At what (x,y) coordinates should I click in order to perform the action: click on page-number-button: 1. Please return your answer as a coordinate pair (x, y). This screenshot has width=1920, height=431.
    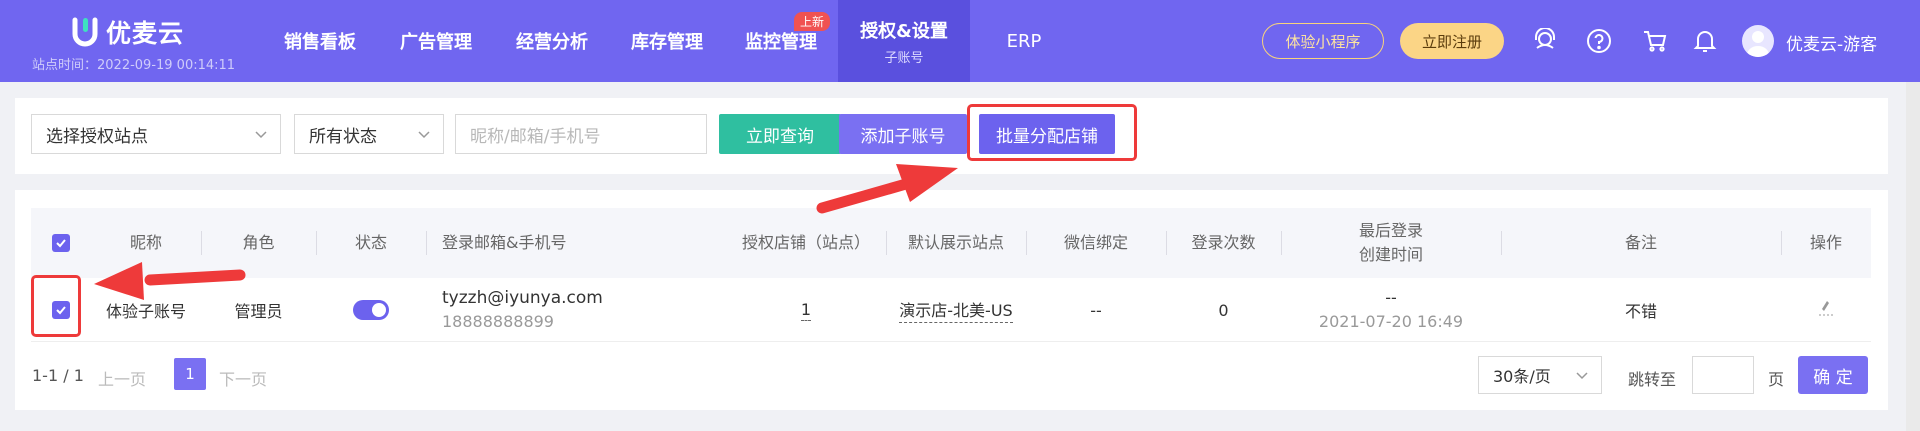
    Looking at the image, I should click on (190, 374).